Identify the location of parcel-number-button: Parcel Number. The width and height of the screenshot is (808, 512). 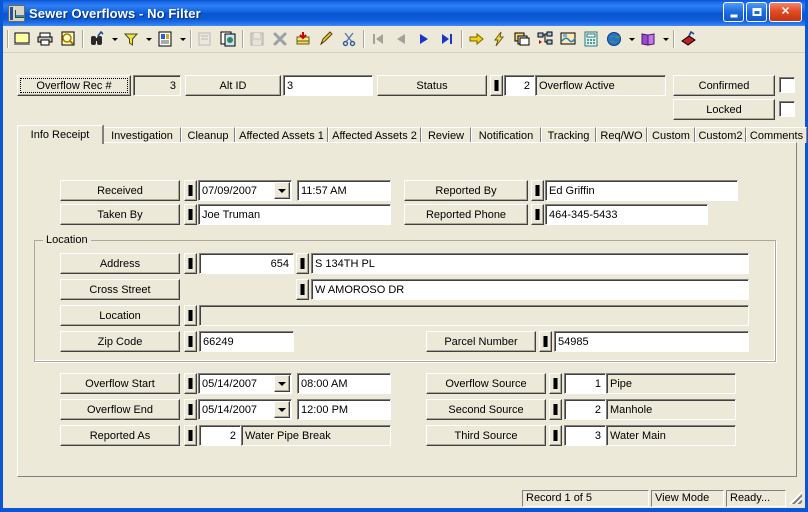
(481, 341).